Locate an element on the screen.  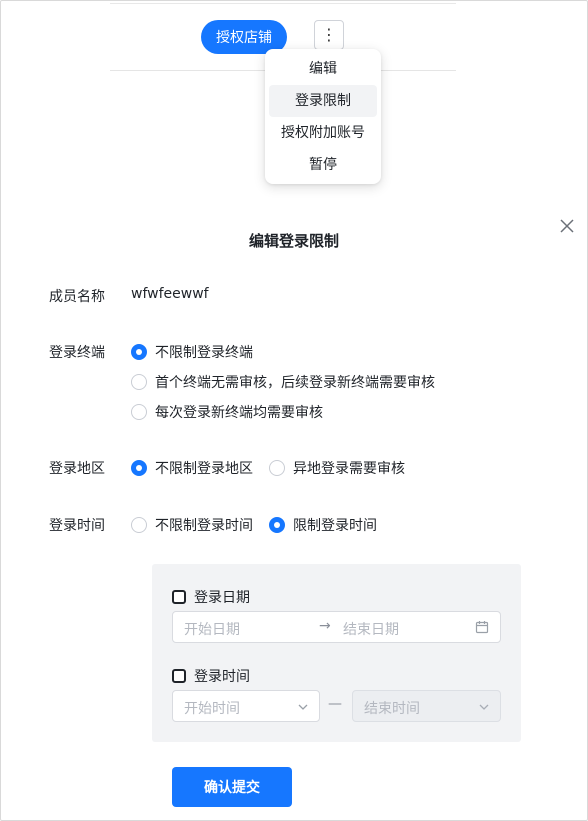
login-region-label: 登录地区 is located at coordinates (77, 469).